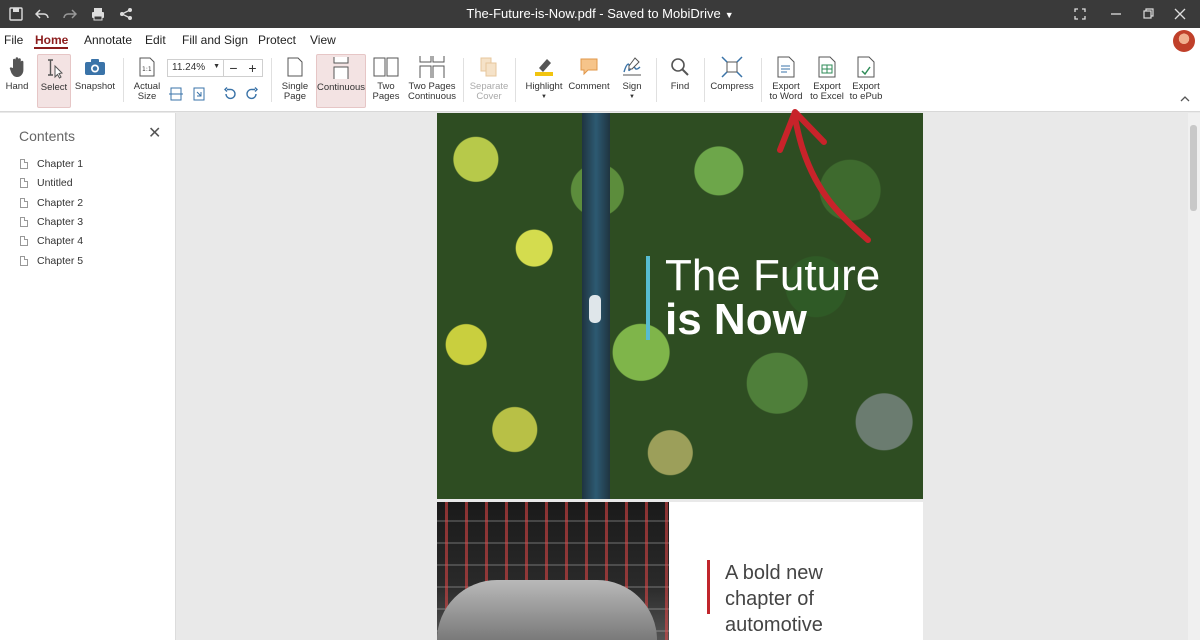 This screenshot has height=640, width=1200. What do you see at coordinates (732, 81) in the screenshot?
I see `compress-button: Compress` at bounding box center [732, 81].